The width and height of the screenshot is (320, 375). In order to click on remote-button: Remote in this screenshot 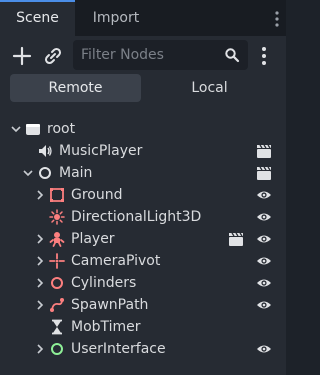, I will do `click(75, 88)`.